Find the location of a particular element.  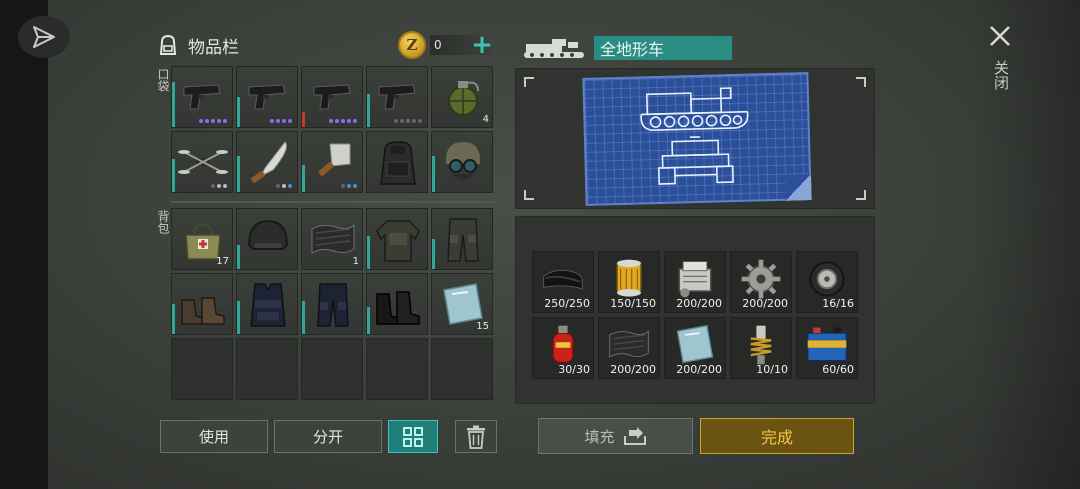

inventory-title: 物品栏 is located at coordinates (213, 47).